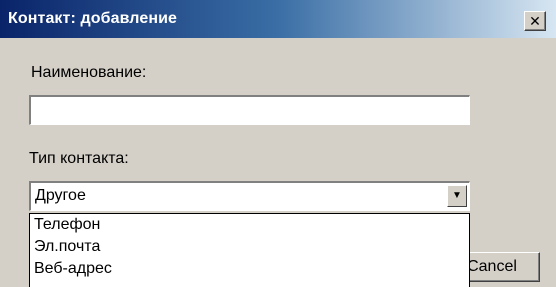  I want to click on window-title: Контакт: добавление, so click(93, 18).